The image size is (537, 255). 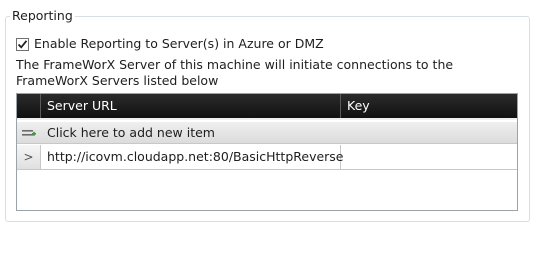 I want to click on add-row-icon, so click(x=29, y=132).